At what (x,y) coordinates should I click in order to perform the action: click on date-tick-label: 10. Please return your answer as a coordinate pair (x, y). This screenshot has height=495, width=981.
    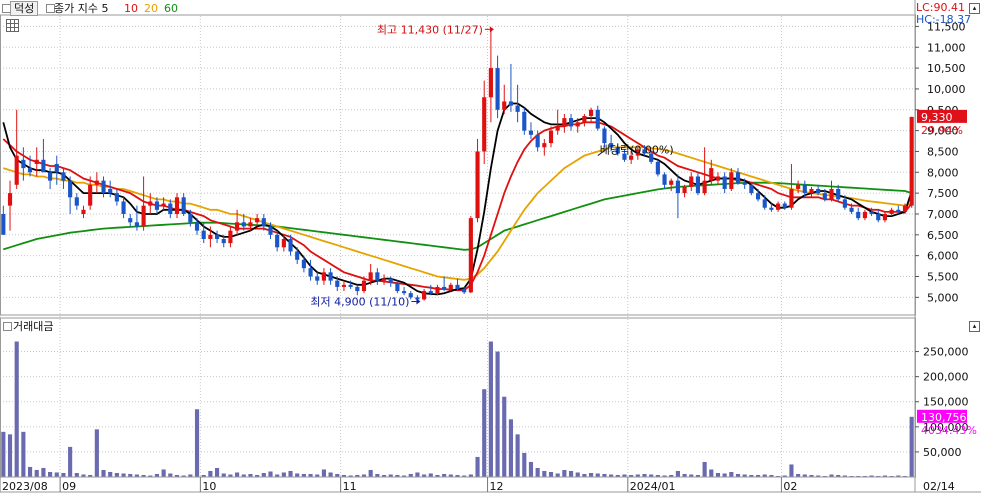
    Looking at the image, I should click on (209, 486).